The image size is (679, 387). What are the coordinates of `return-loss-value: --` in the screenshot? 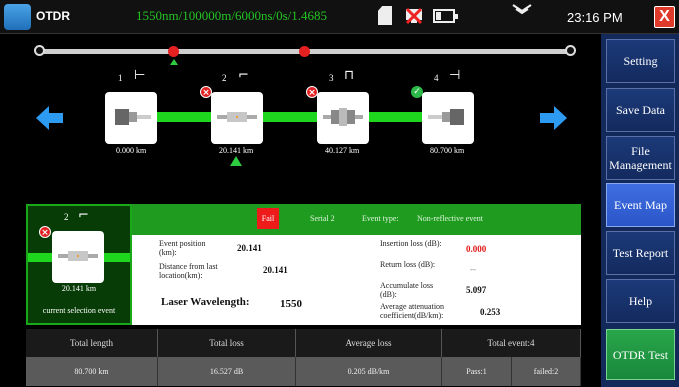 It's located at (473, 269).